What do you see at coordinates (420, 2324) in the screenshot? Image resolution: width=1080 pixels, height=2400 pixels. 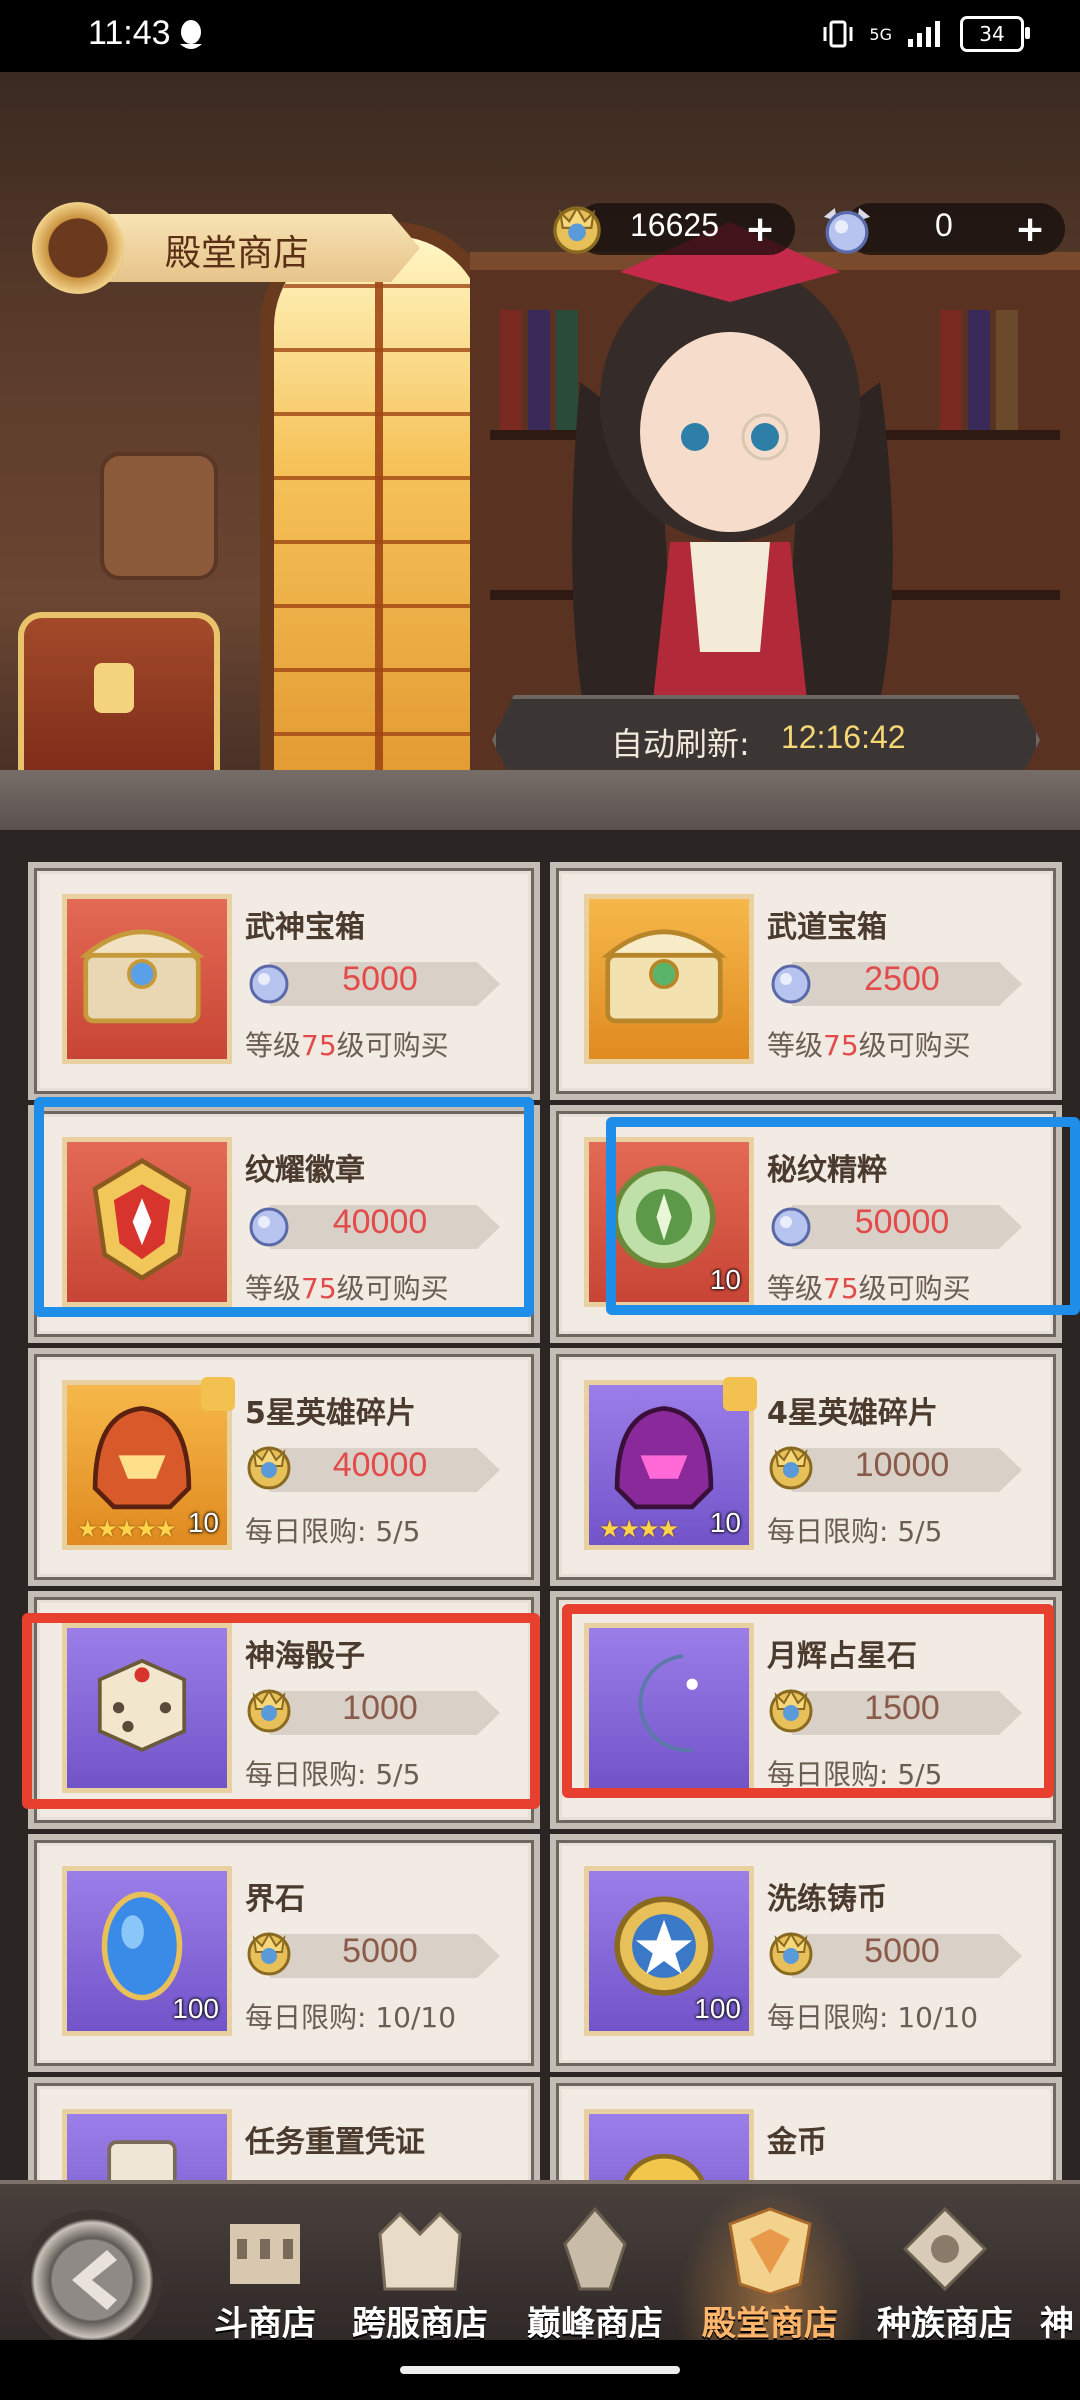 I see `tab-label: 跨服商店` at bounding box center [420, 2324].